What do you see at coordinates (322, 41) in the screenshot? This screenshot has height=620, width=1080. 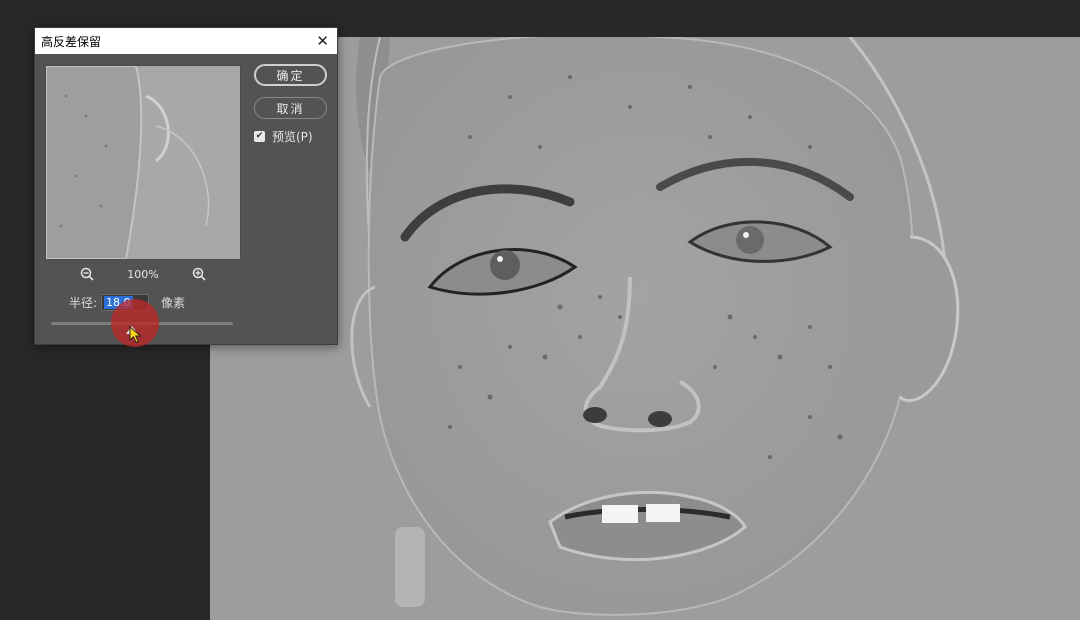 I see `close-icon: ✕` at bounding box center [322, 41].